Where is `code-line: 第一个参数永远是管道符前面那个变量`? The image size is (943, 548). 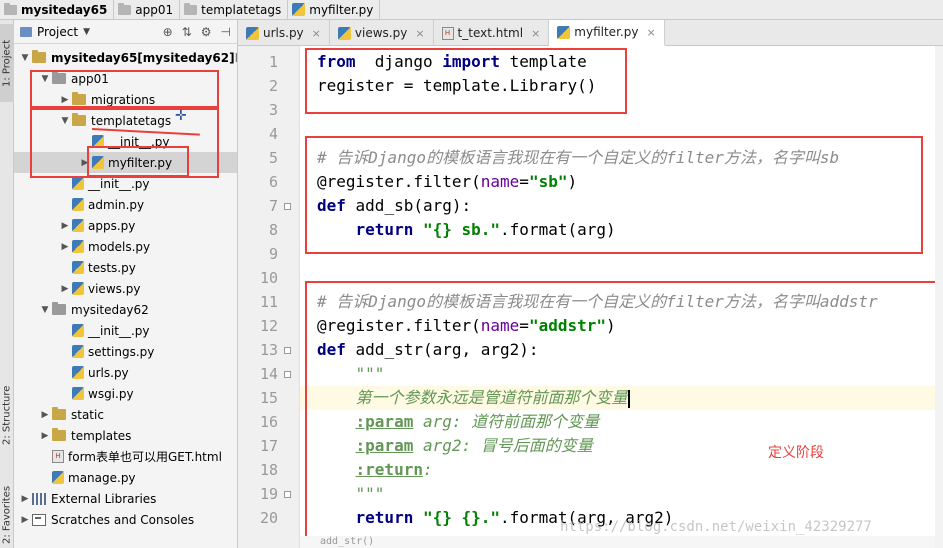
code-line: 第一个参数永远是管道符前面那个变量 is located at coordinates (621, 398).